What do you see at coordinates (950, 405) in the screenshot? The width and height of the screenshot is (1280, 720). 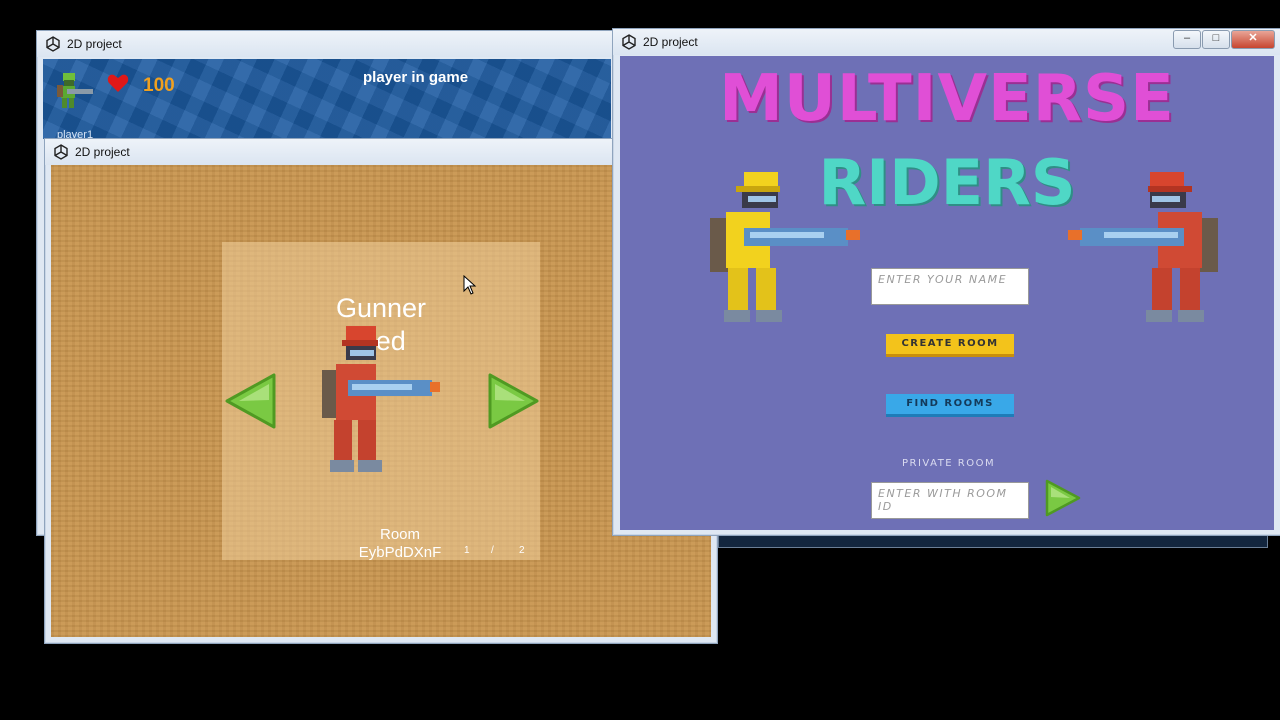 I see `find-rooms-button: FIND ROOMS` at bounding box center [950, 405].